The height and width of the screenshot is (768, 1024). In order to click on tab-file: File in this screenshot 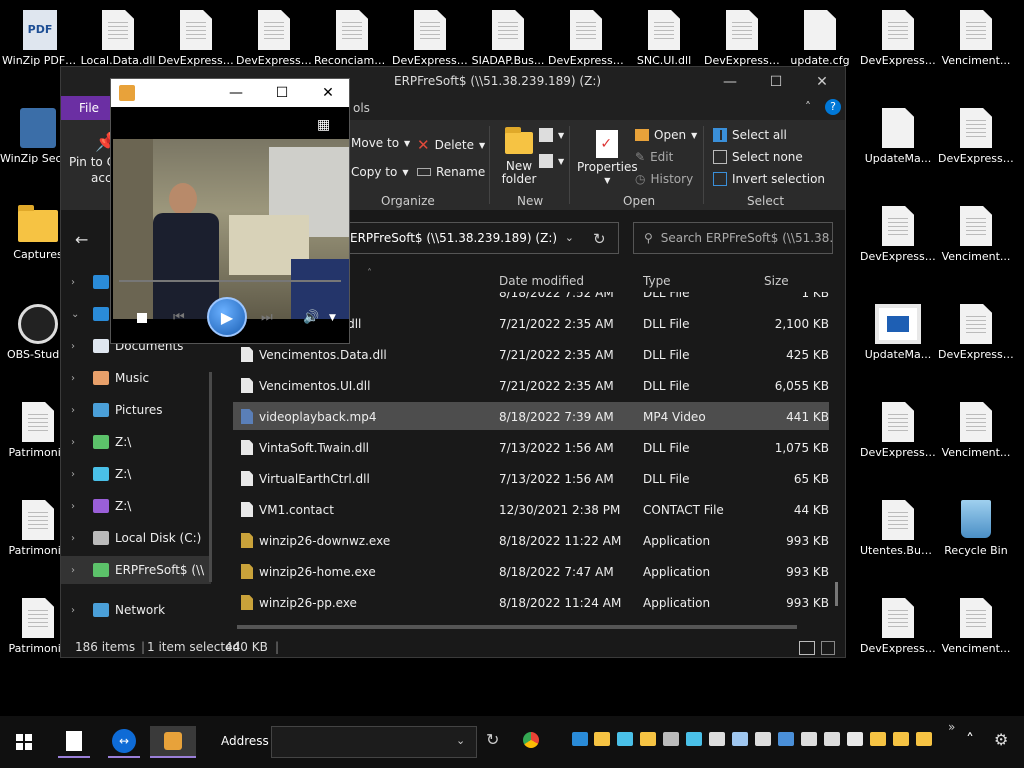, I will do `click(89, 108)`.